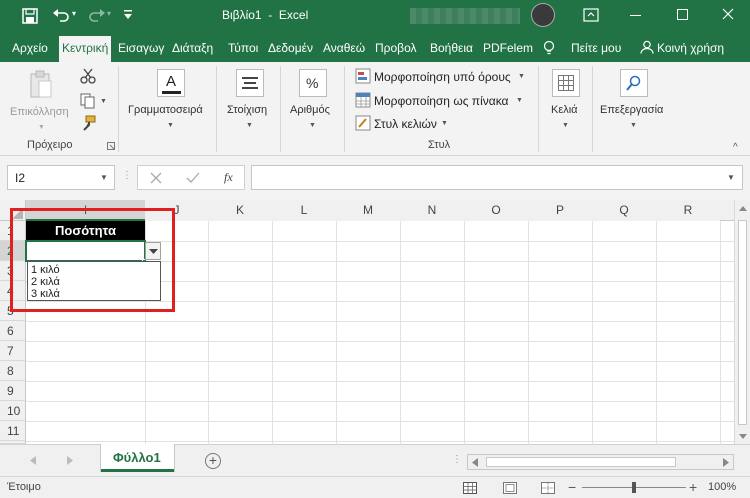 The width and height of the screenshot is (750, 498). Describe the element at coordinates (128, 15) in the screenshot. I see `customize-quick-access-icon` at that location.